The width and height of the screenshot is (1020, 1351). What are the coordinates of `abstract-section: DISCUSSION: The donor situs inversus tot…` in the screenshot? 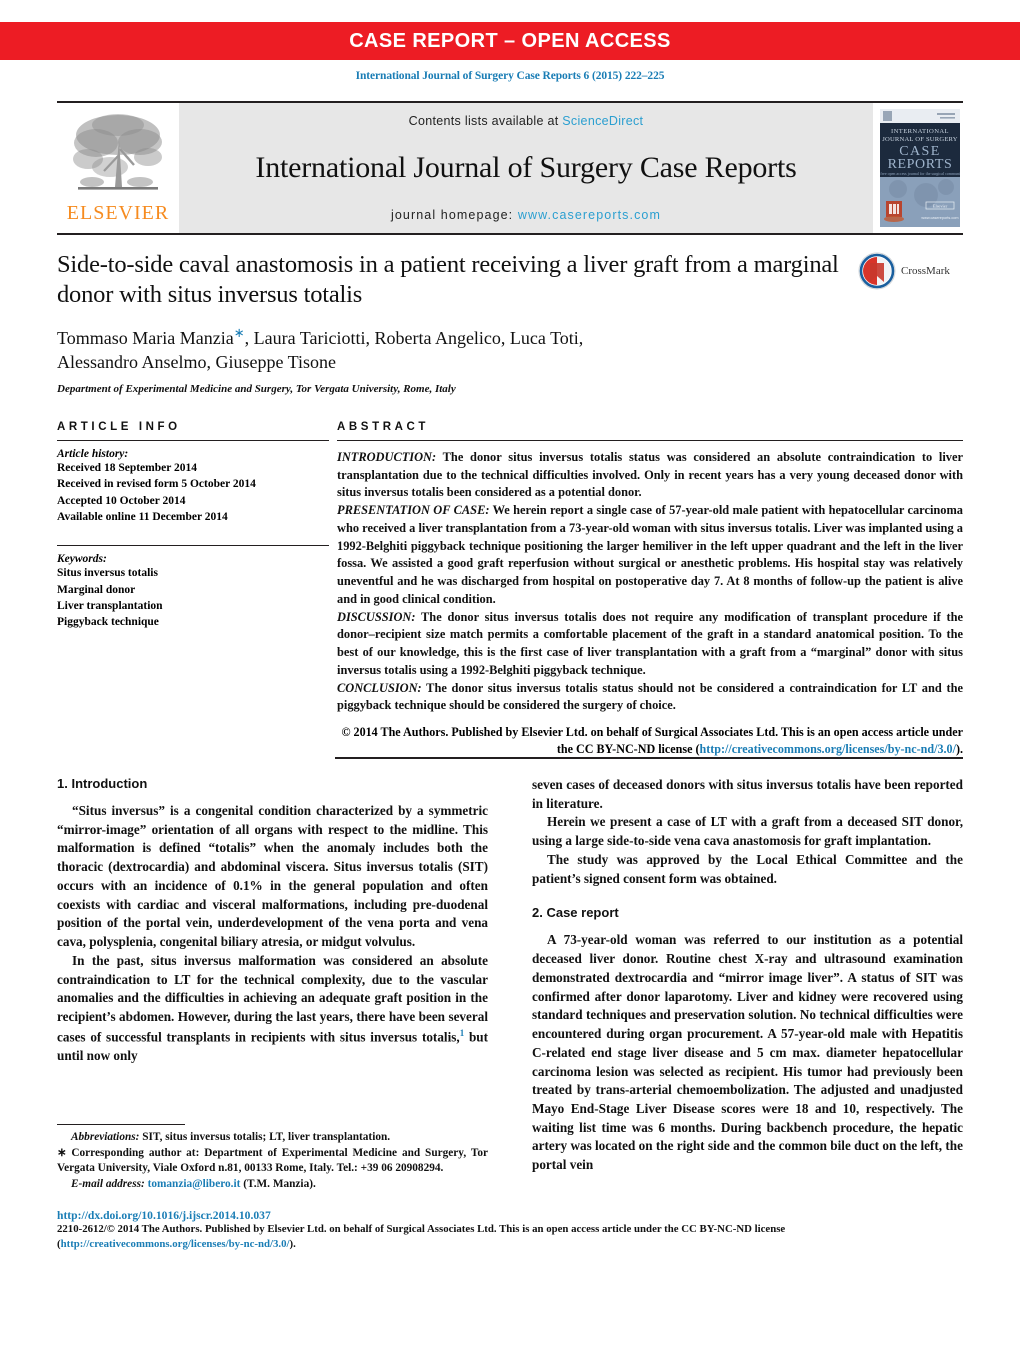 It's located at (650, 644).